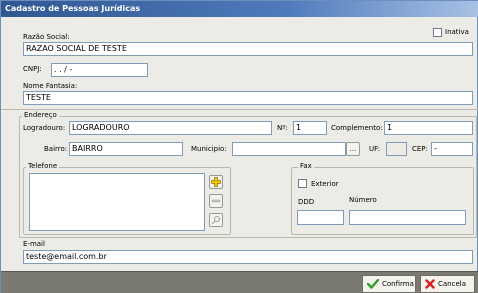 Image resolution: width=478 pixels, height=293 pixels. Describe the element at coordinates (248, 49) in the screenshot. I see `razao-social-input: RAZAO SOCIAL DE TESTE` at that location.